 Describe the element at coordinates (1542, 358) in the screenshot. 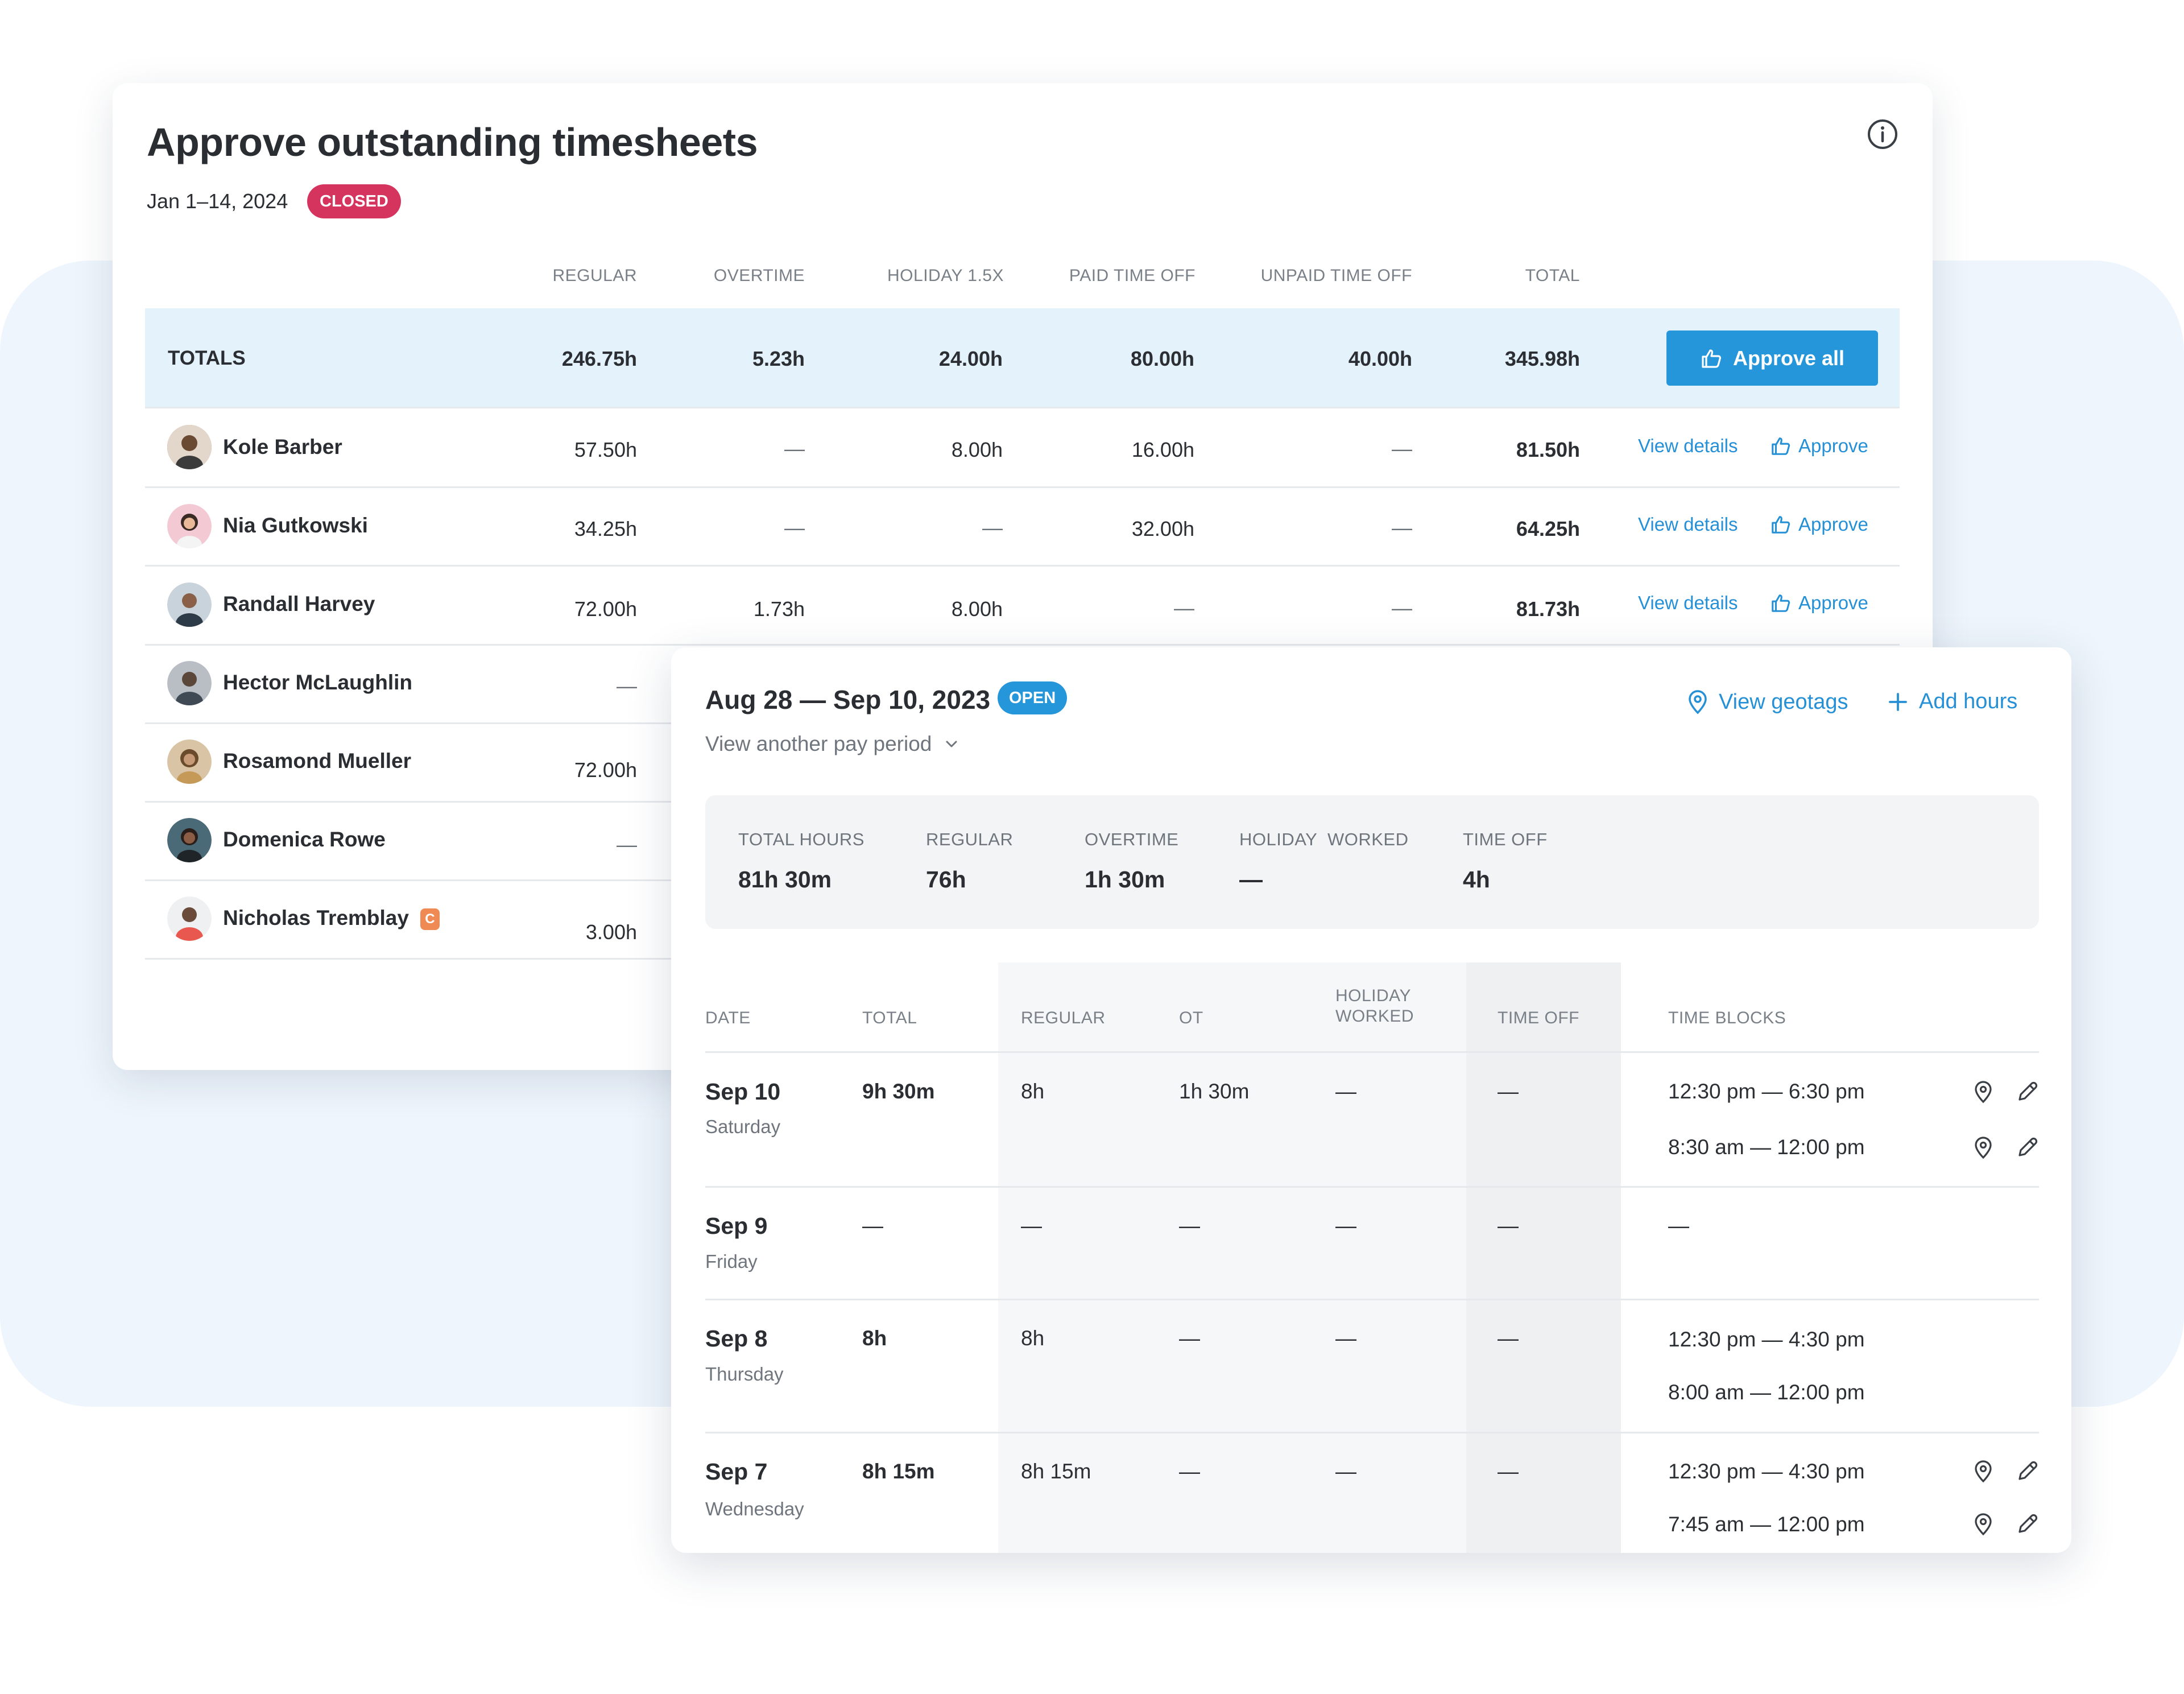

I see `totals-total: 345.98h` at that location.